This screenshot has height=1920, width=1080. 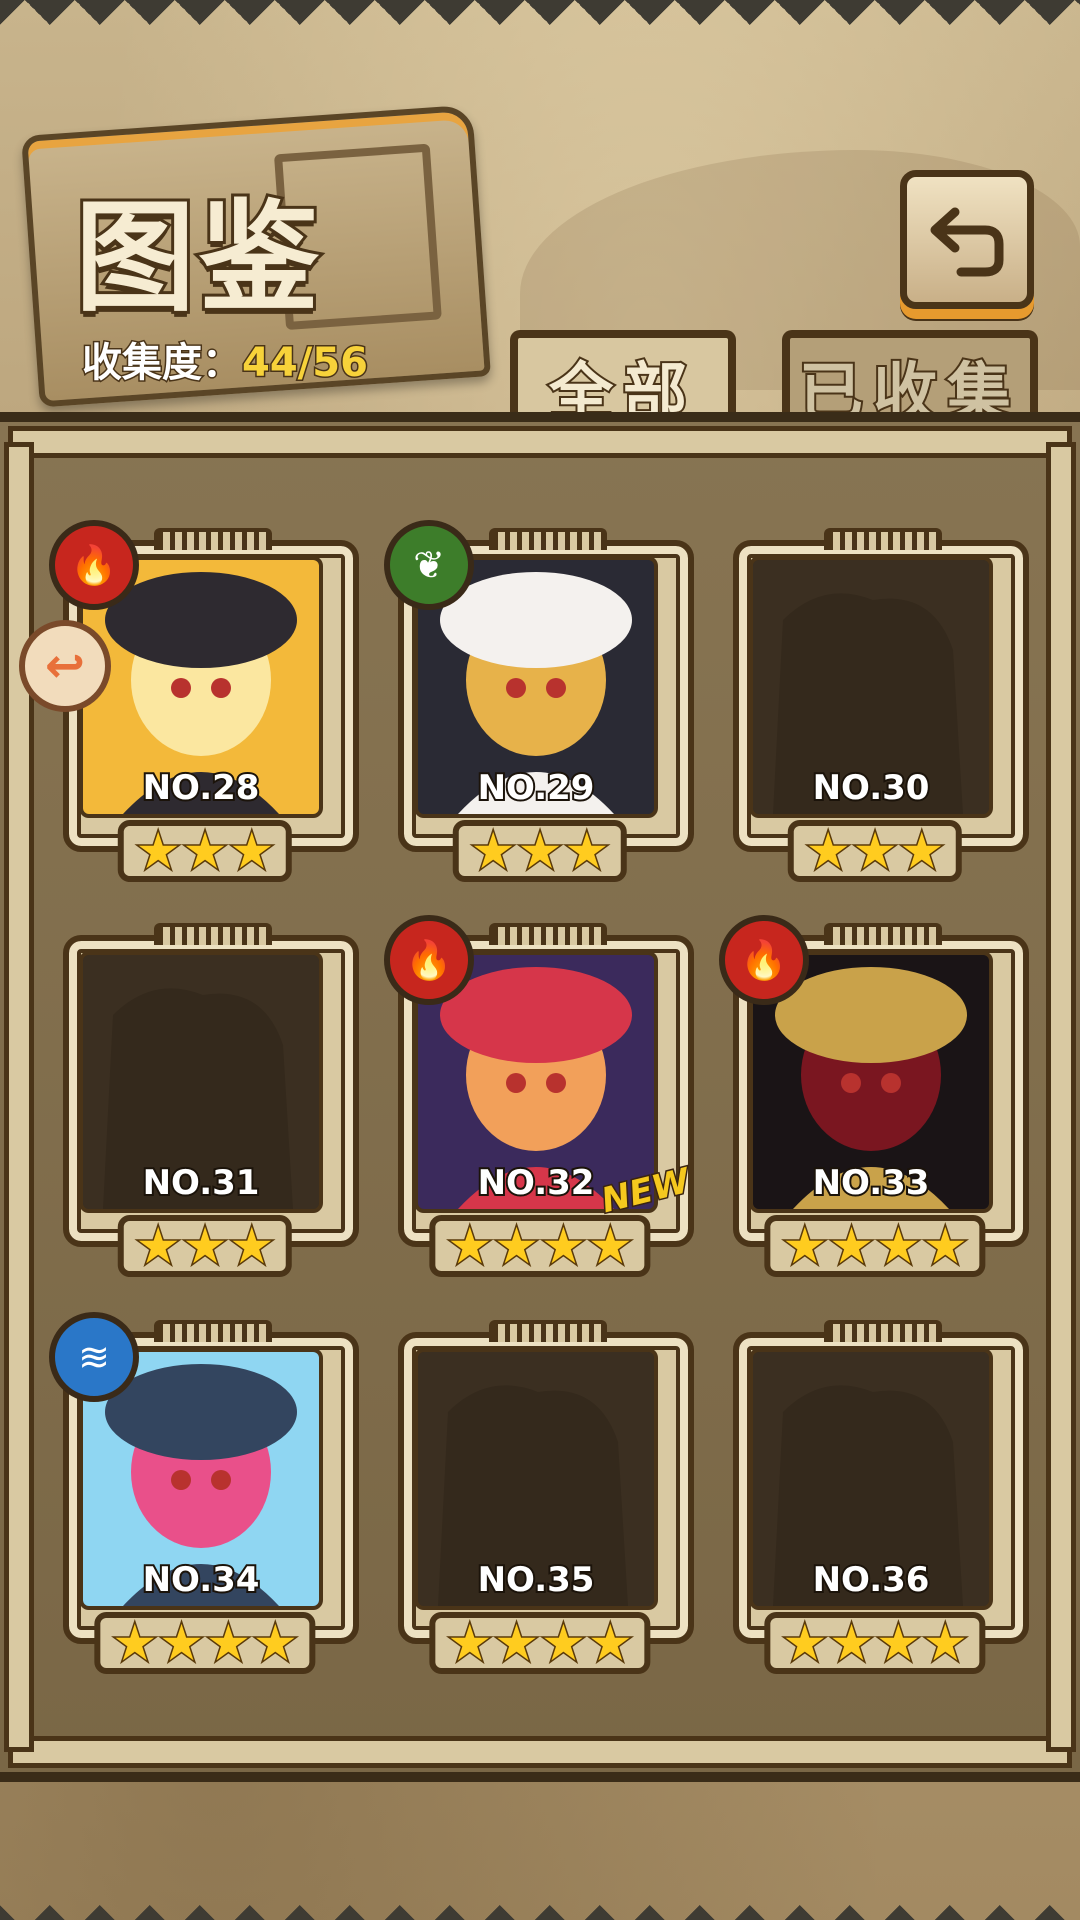 I want to click on card-number: NO.36, so click(x=871, y=1580).